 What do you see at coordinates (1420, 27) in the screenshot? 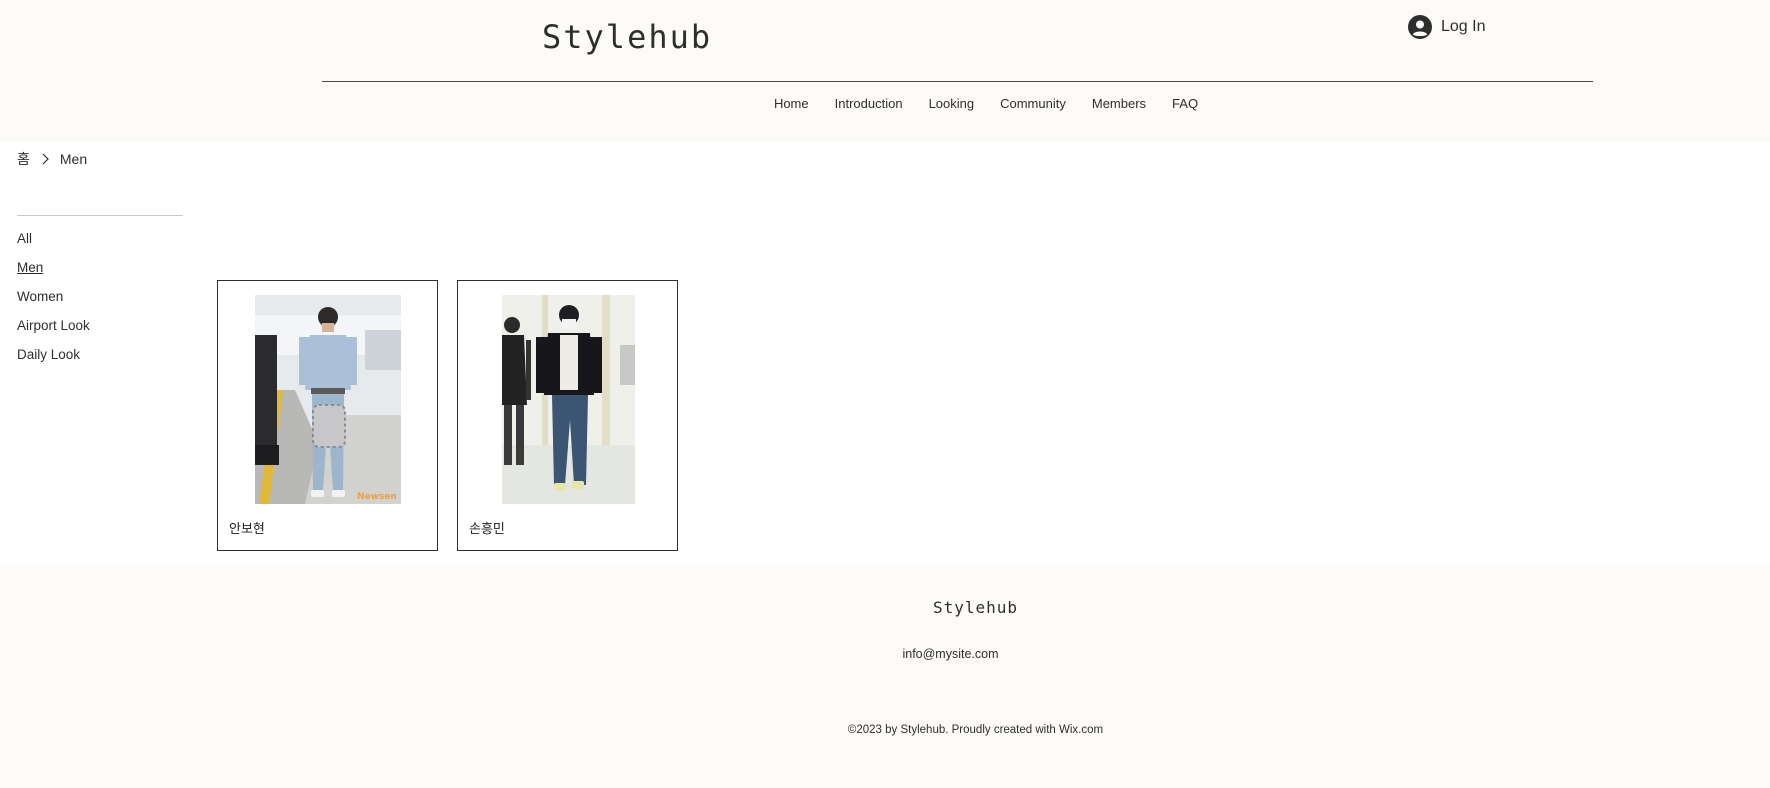
I see `user-avatar-icon` at bounding box center [1420, 27].